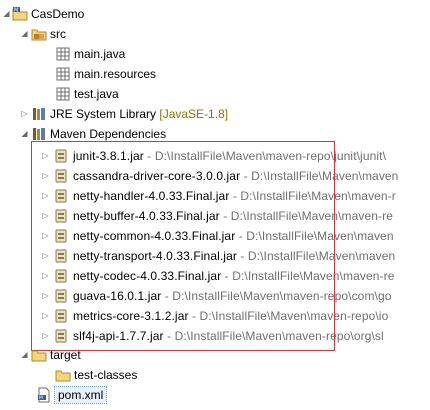 This screenshot has height=410, width=430. I want to click on tree-item-package: main.resources, so click(215, 74).